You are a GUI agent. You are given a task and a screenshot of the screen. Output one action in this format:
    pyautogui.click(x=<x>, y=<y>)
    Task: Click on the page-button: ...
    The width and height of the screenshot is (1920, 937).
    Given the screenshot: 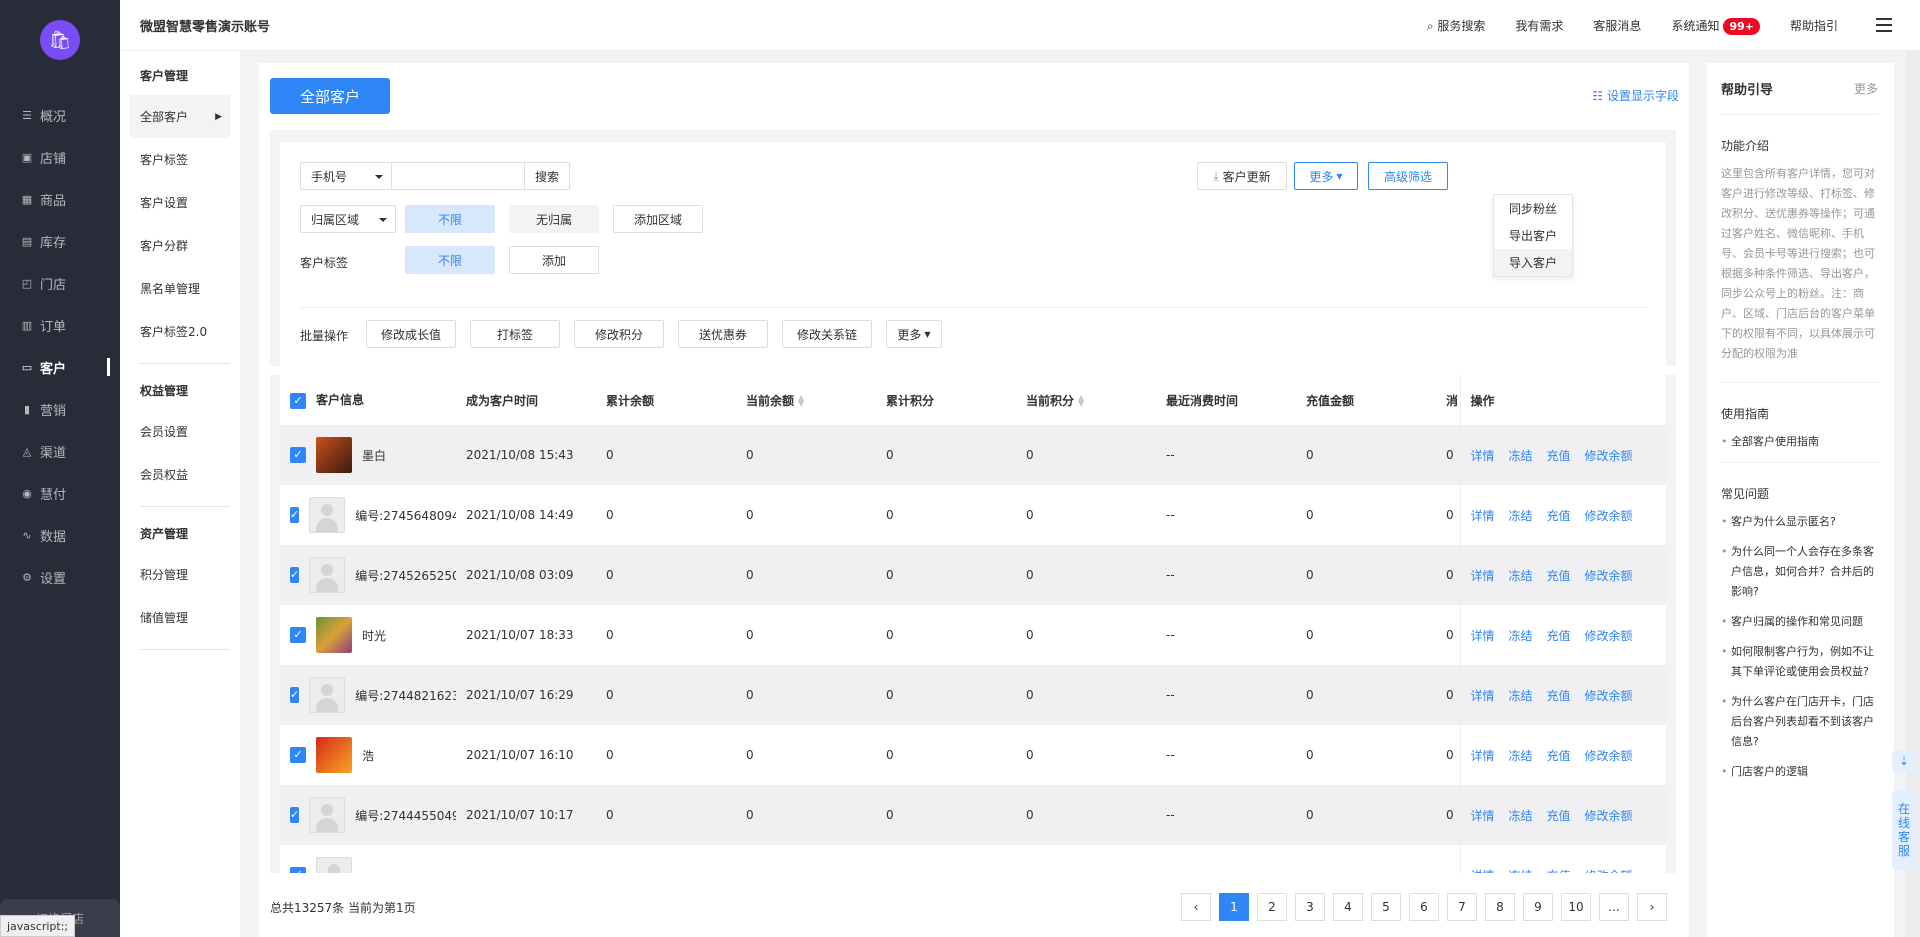 What is the action you would take?
    pyautogui.click(x=1614, y=907)
    